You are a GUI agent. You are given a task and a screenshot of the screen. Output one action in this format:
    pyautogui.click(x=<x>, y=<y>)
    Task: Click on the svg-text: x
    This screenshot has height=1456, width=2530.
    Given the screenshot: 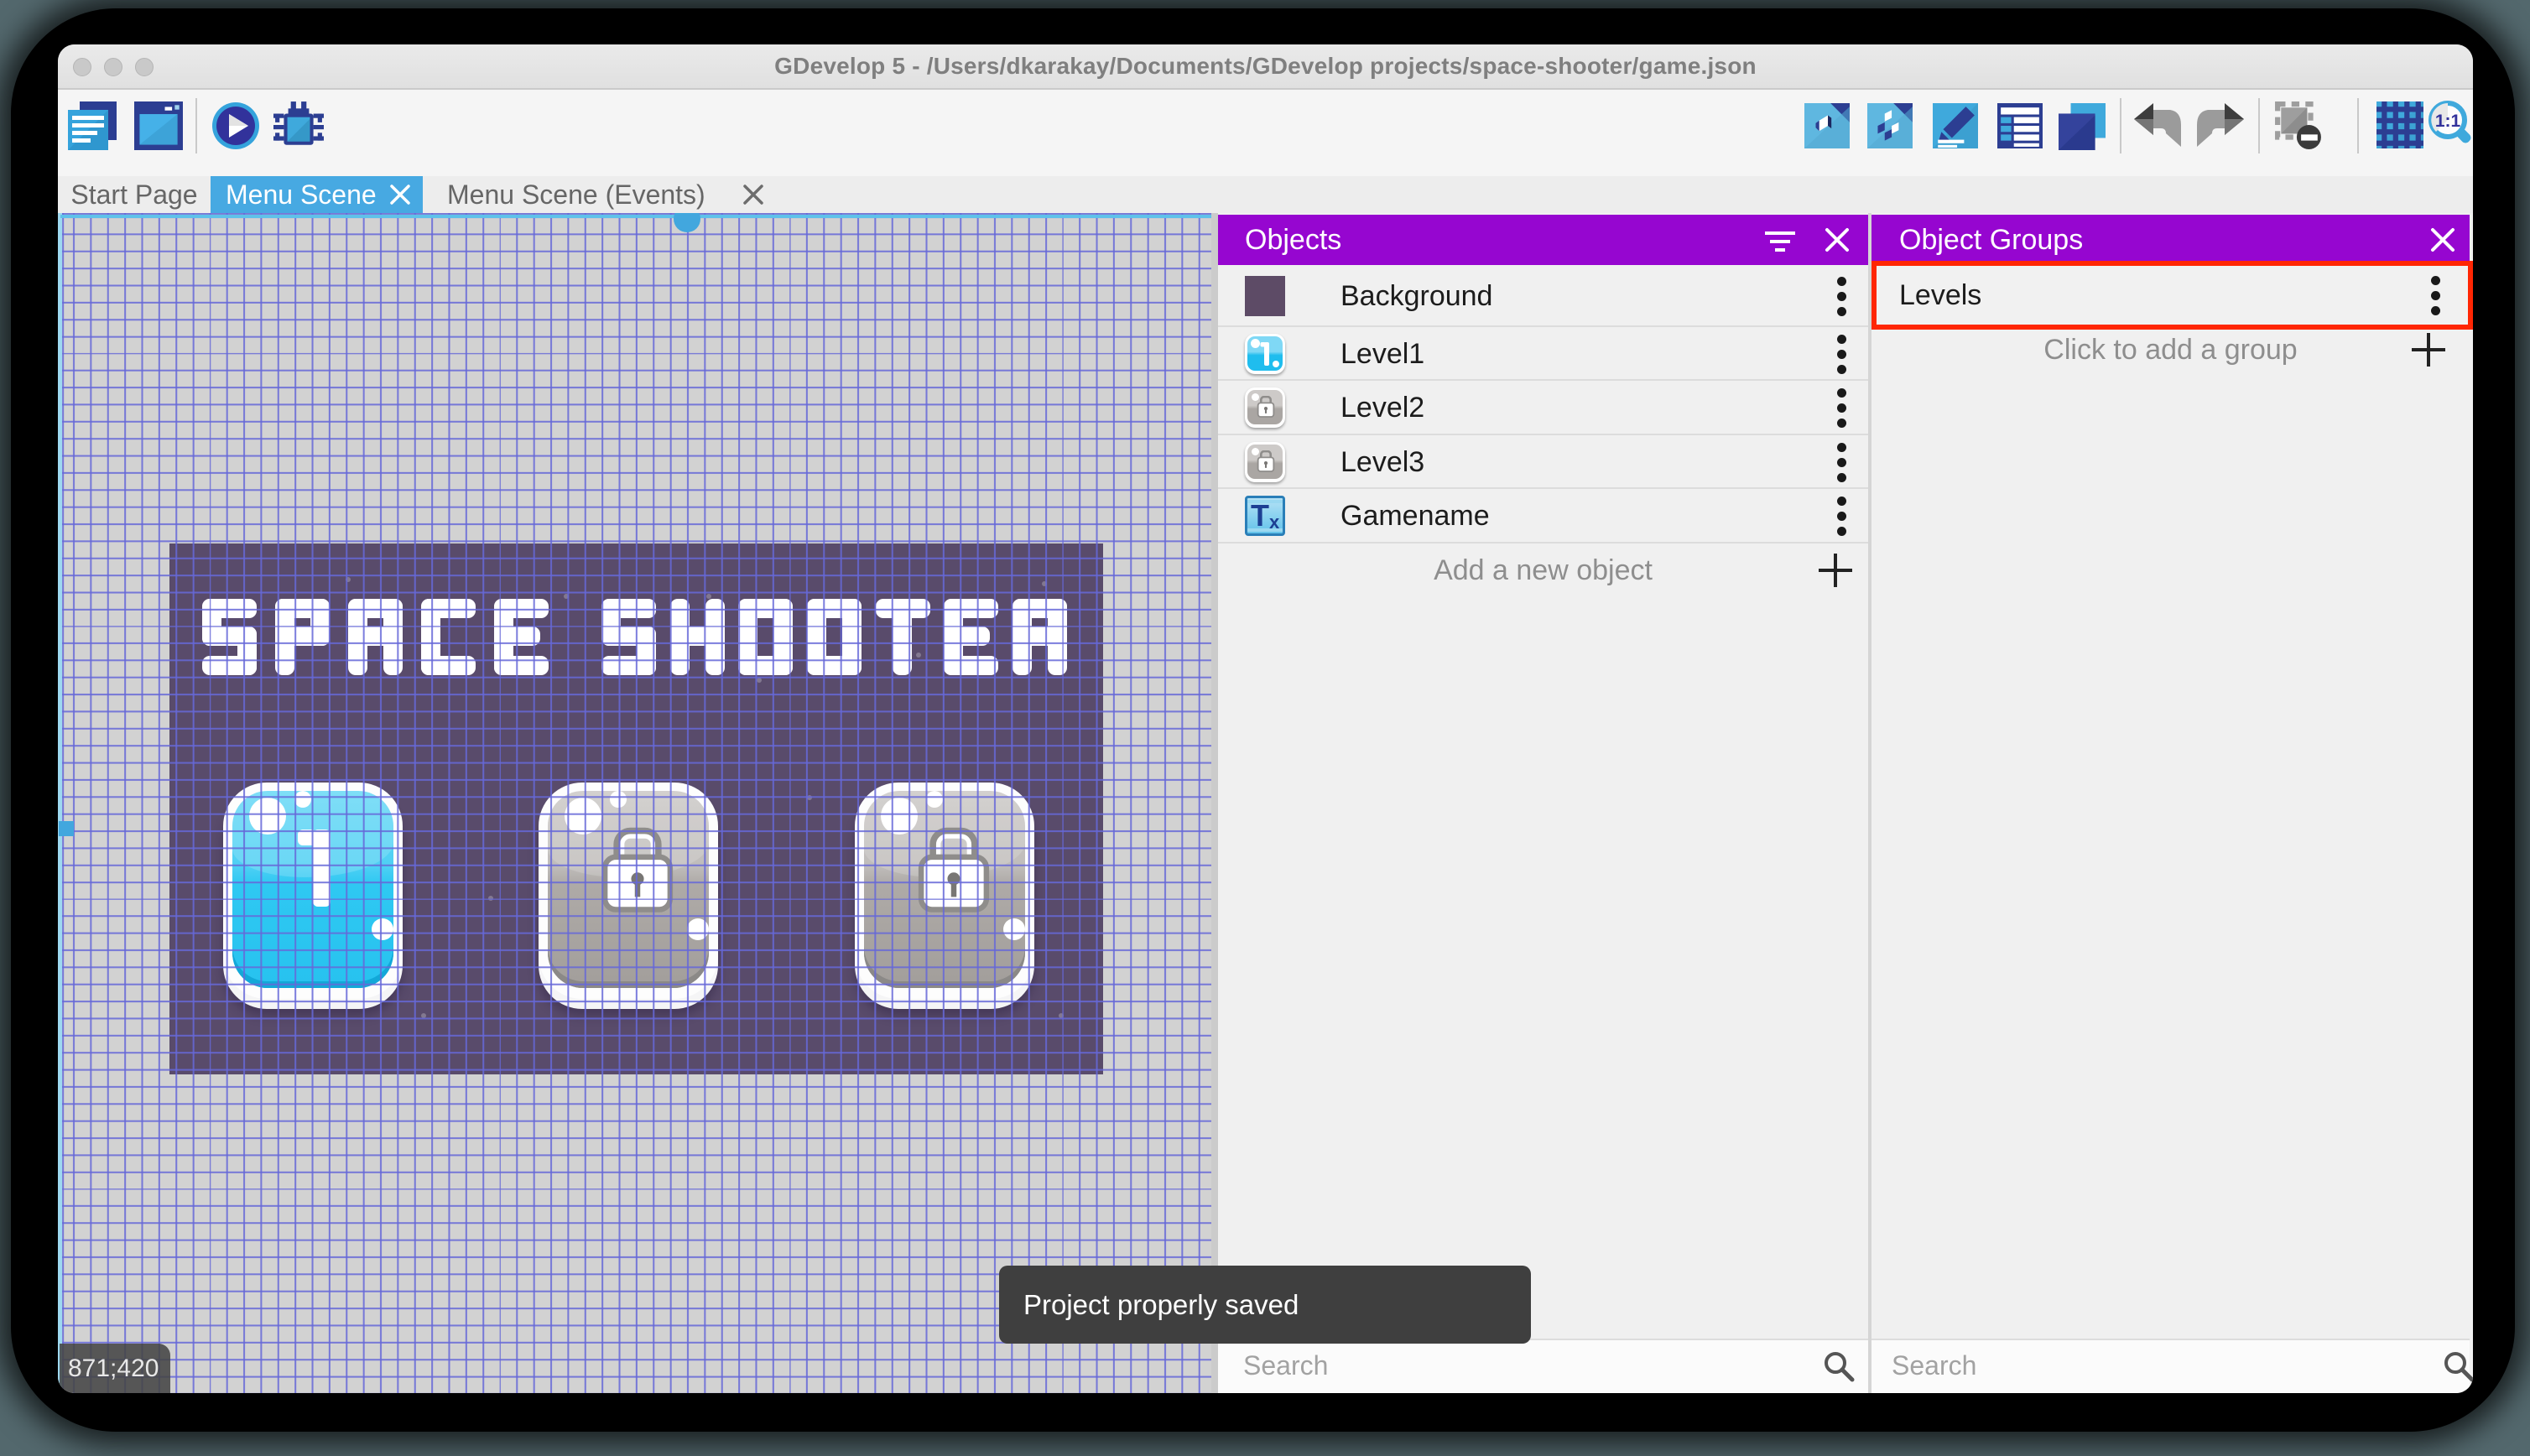 What is the action you would take?
    pyautogui.click(x=1274, y=522)
    